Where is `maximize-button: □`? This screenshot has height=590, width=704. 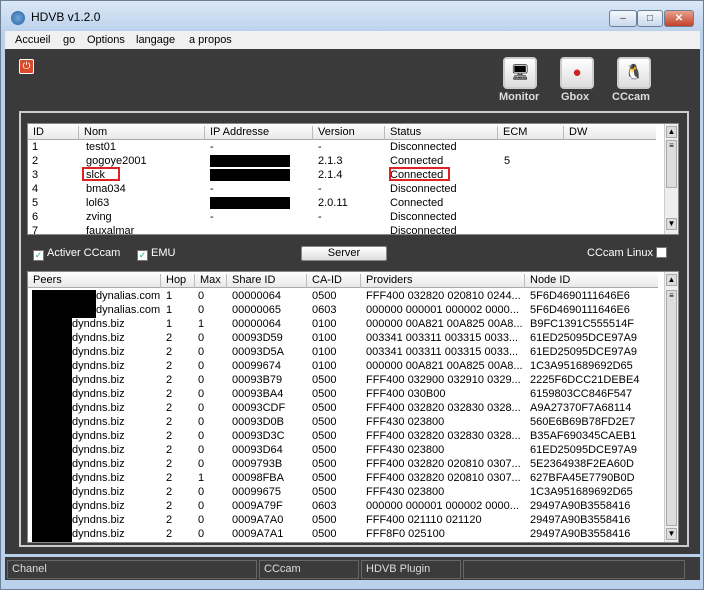
maximize-button: □ is located at coordinates (650, 18).